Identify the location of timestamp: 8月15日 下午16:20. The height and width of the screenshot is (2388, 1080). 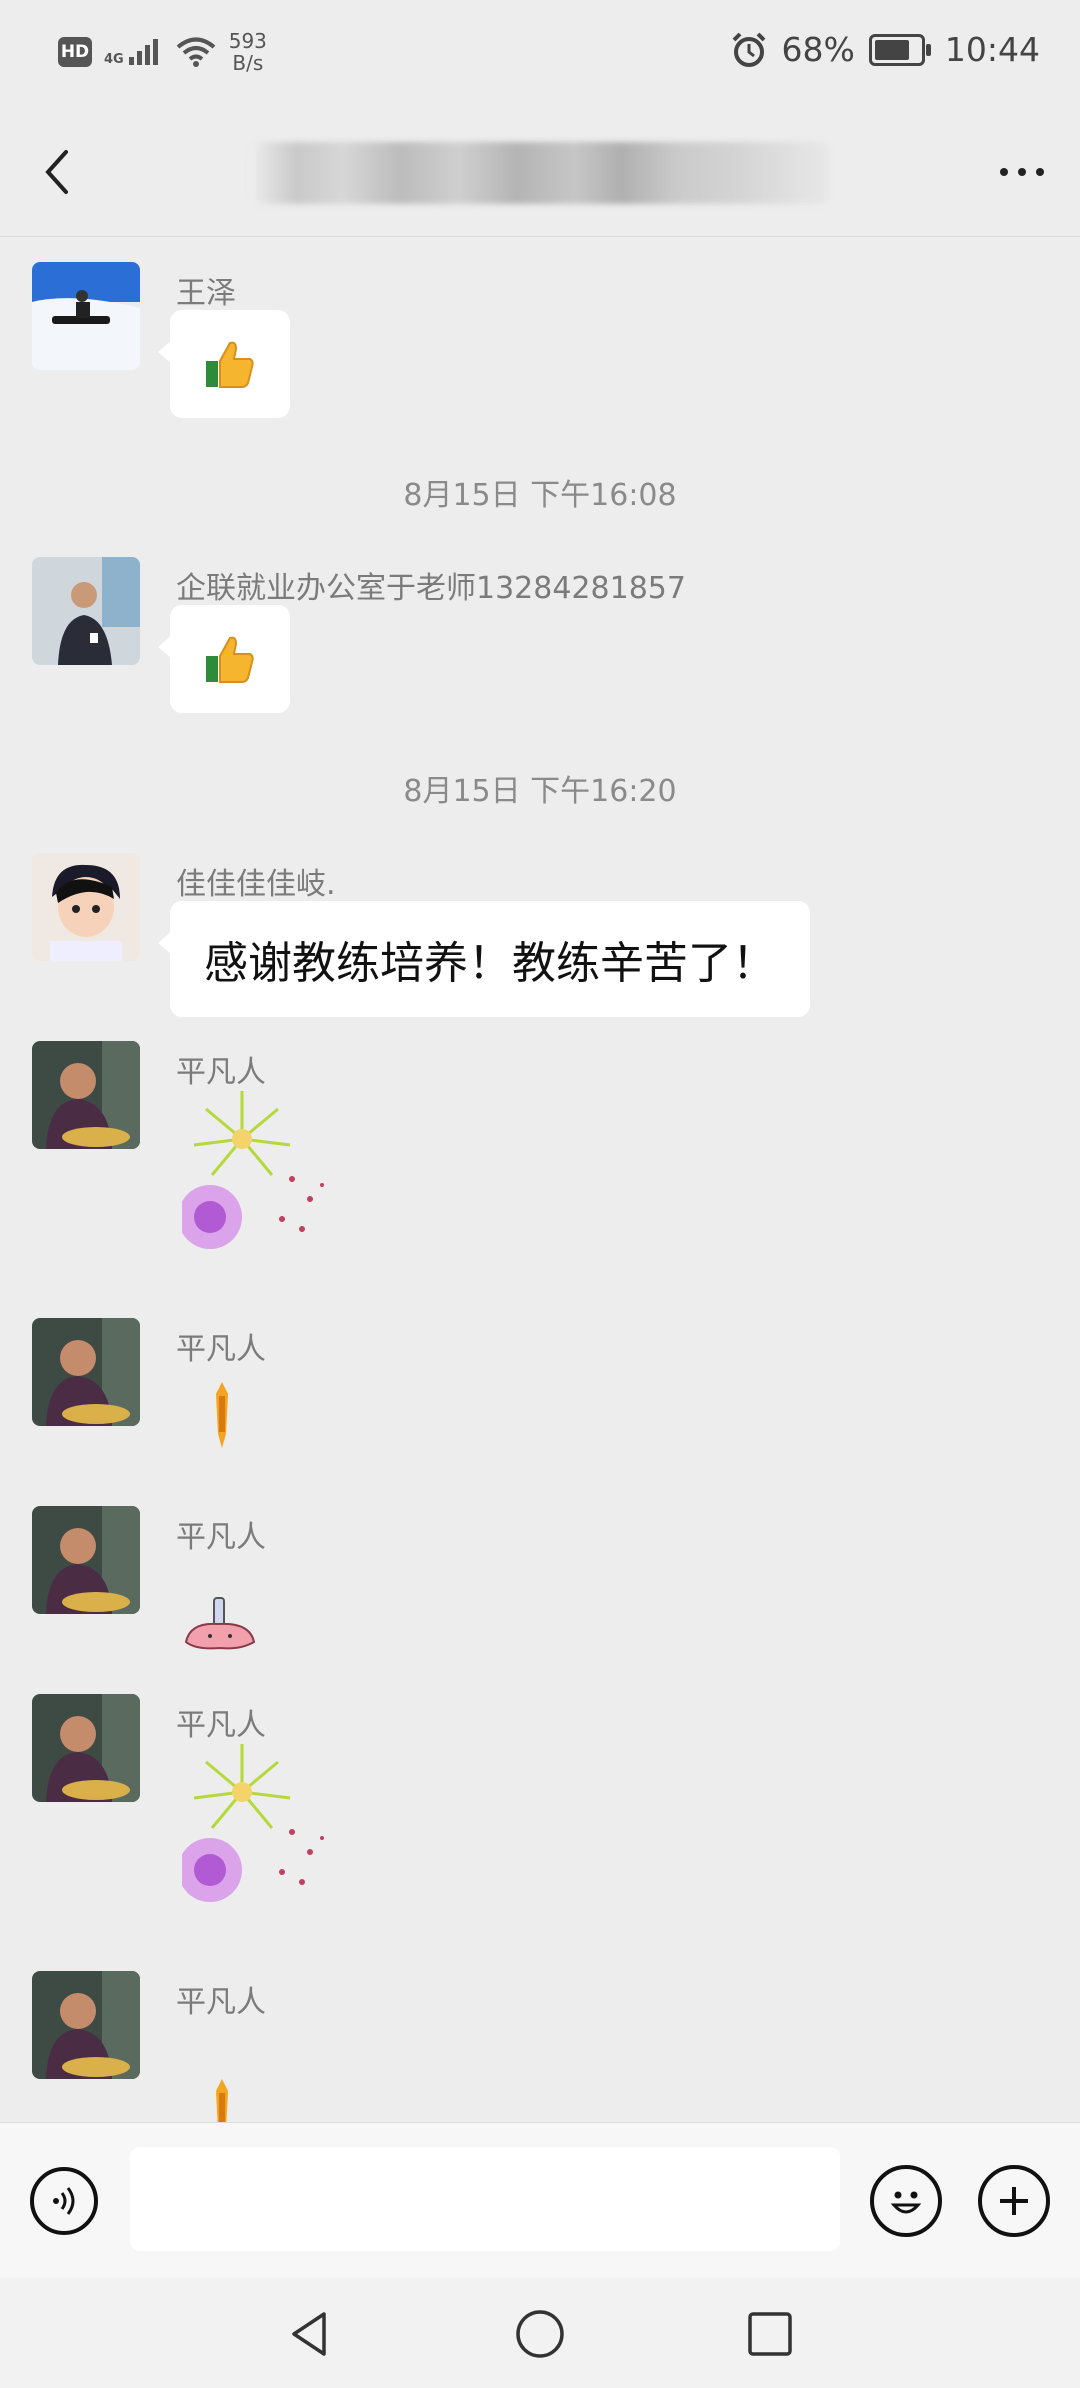
(540, 791).